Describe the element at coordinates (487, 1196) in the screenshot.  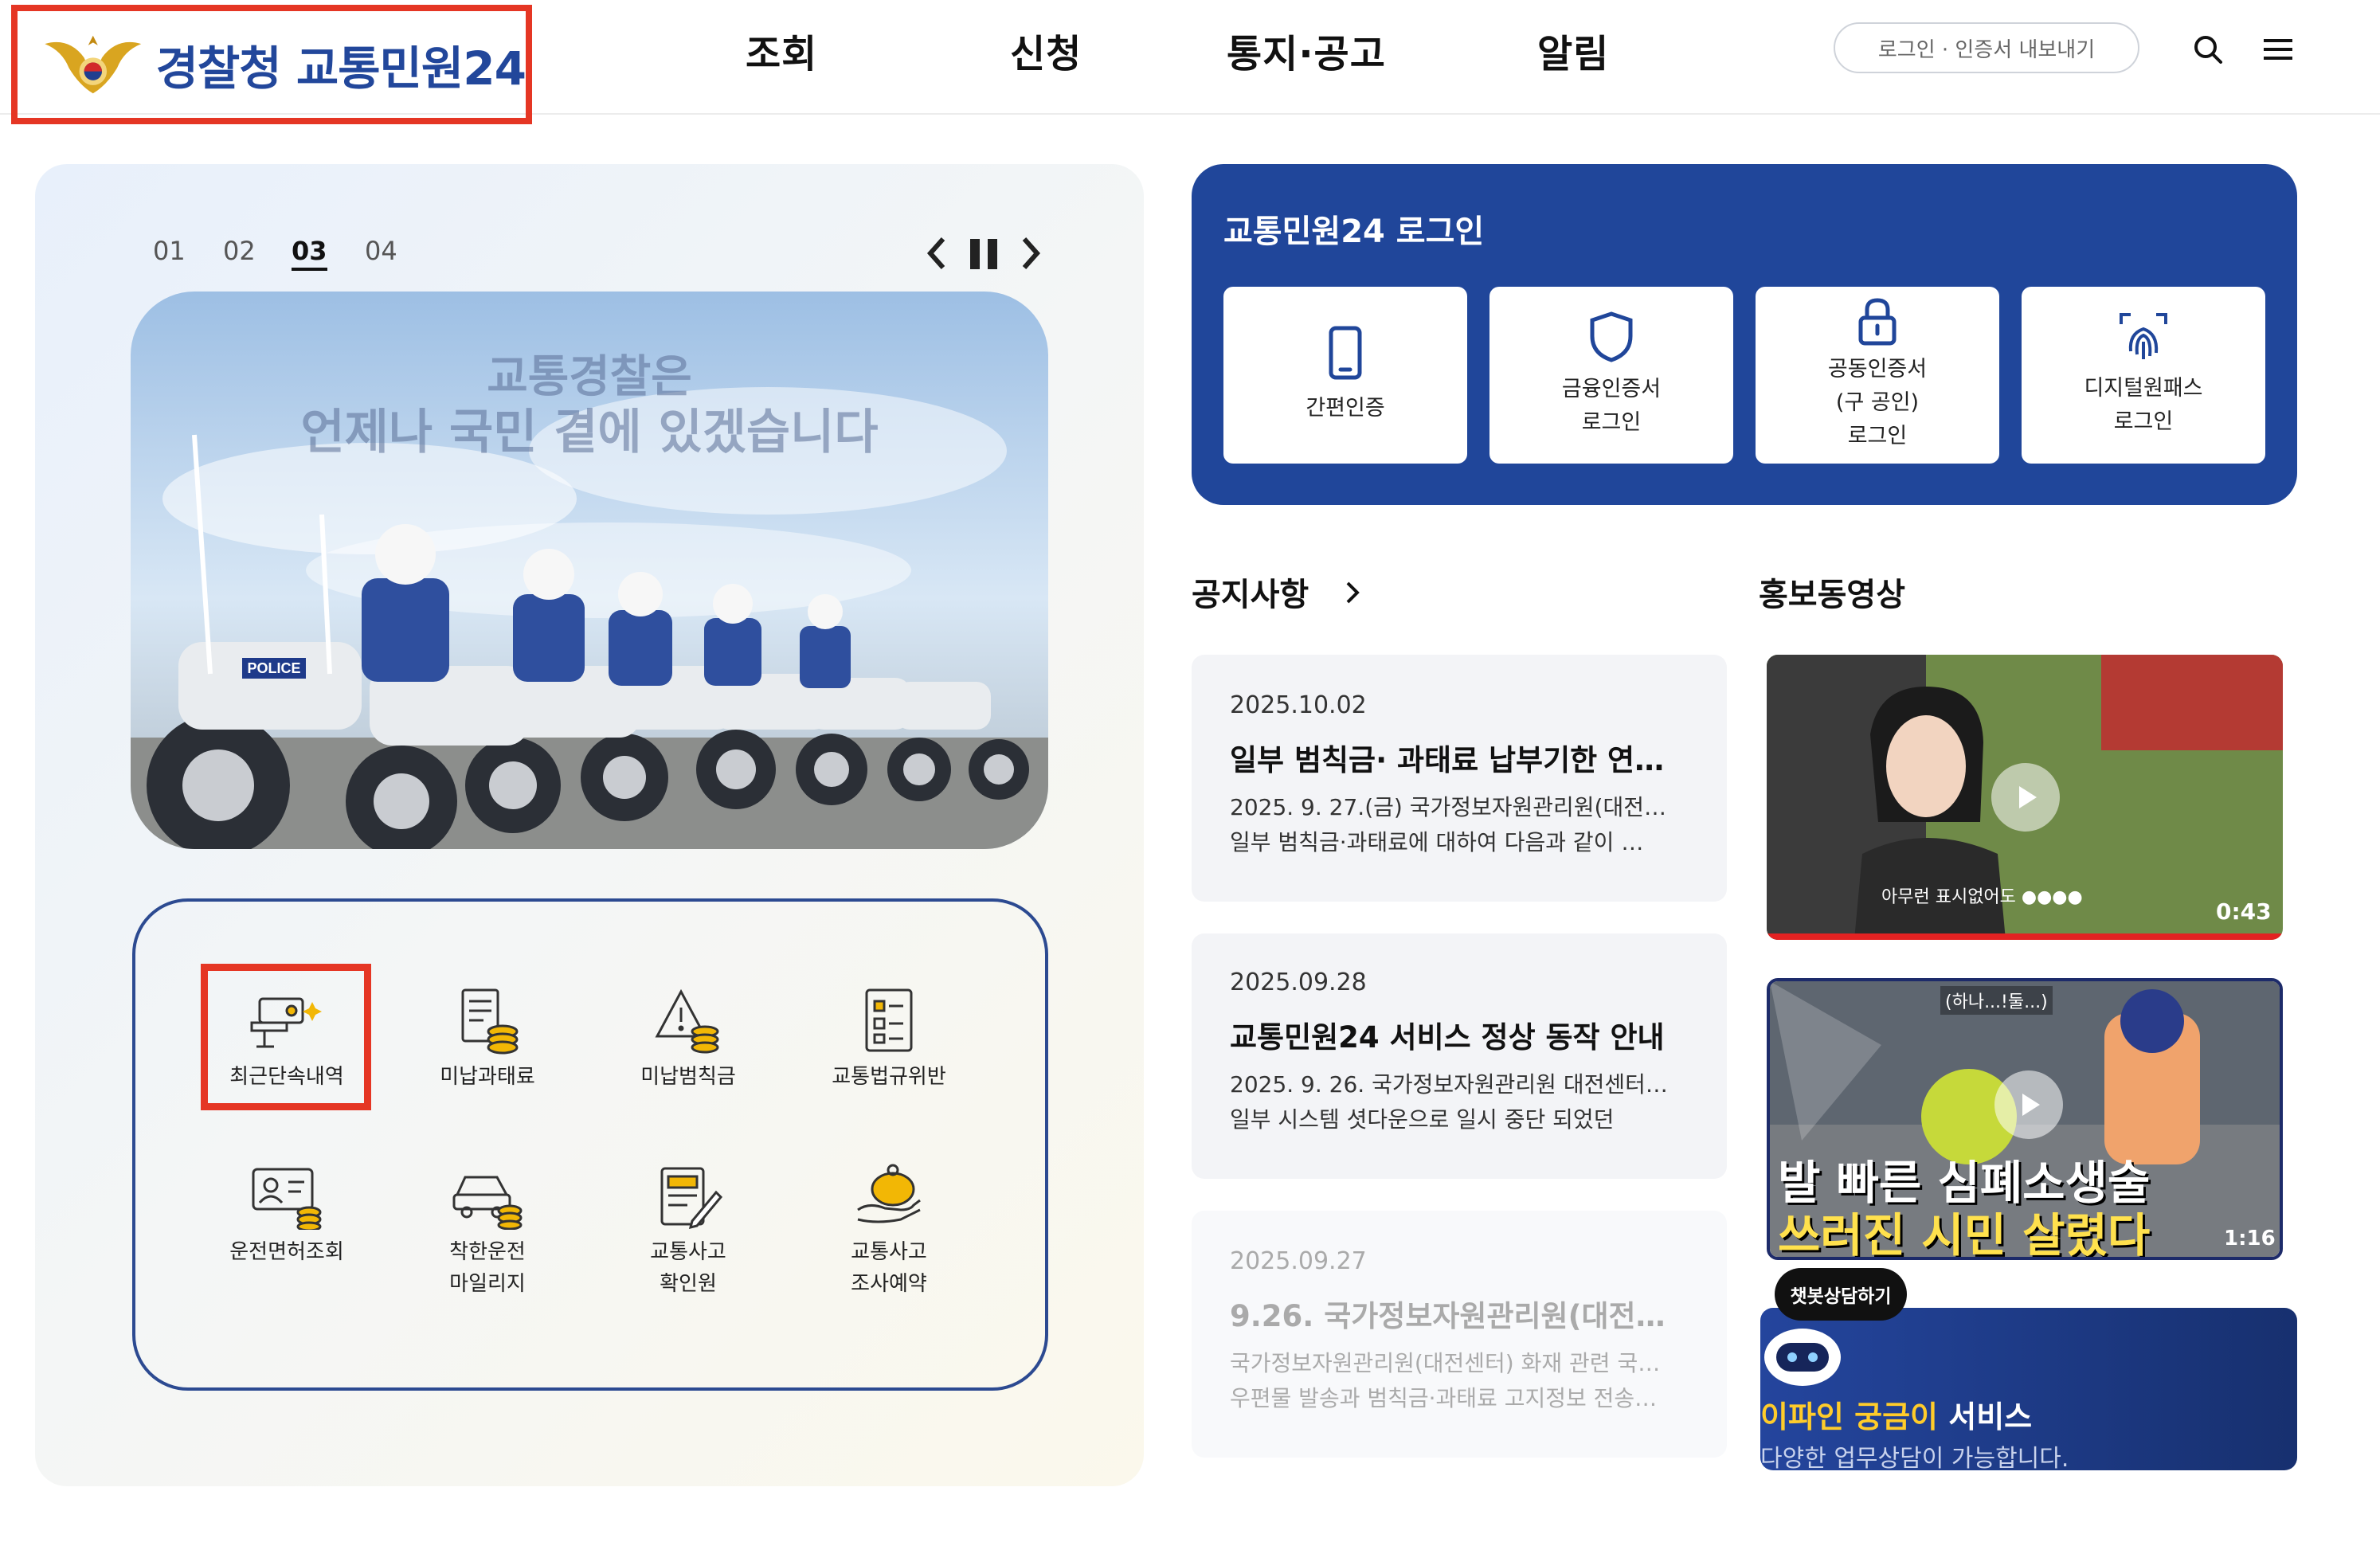
I see `car-coins-icon` at that location.